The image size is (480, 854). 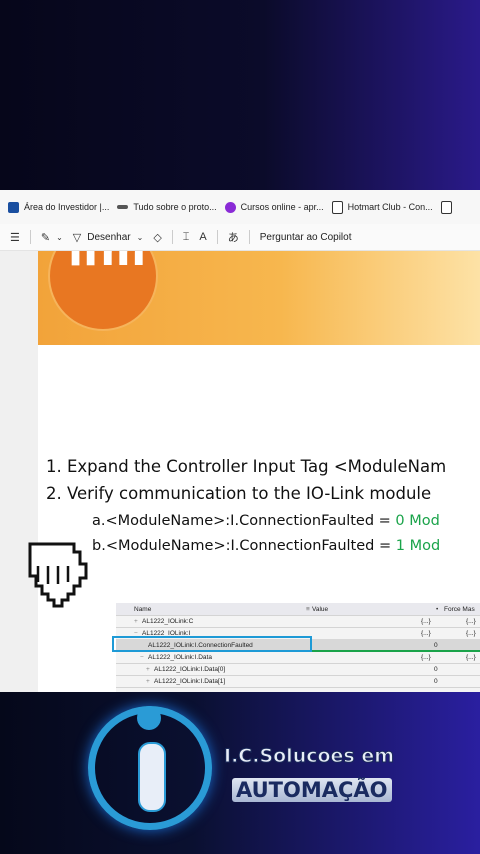 I want to click on copilot-label: Perguntar ao Copilot, so click(x=305, y=237).